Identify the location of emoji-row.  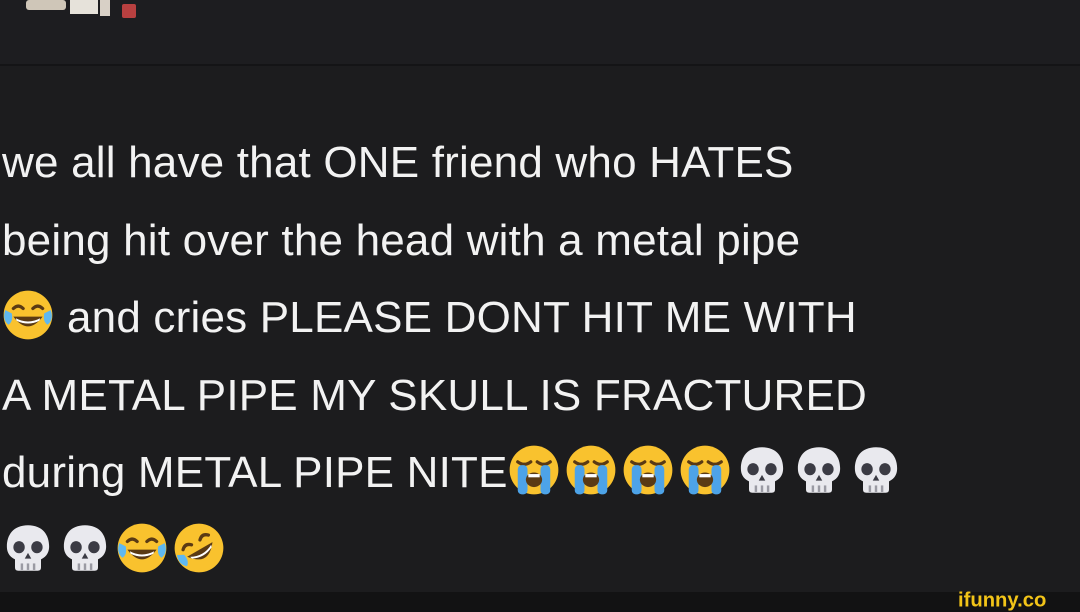
(540, 551).